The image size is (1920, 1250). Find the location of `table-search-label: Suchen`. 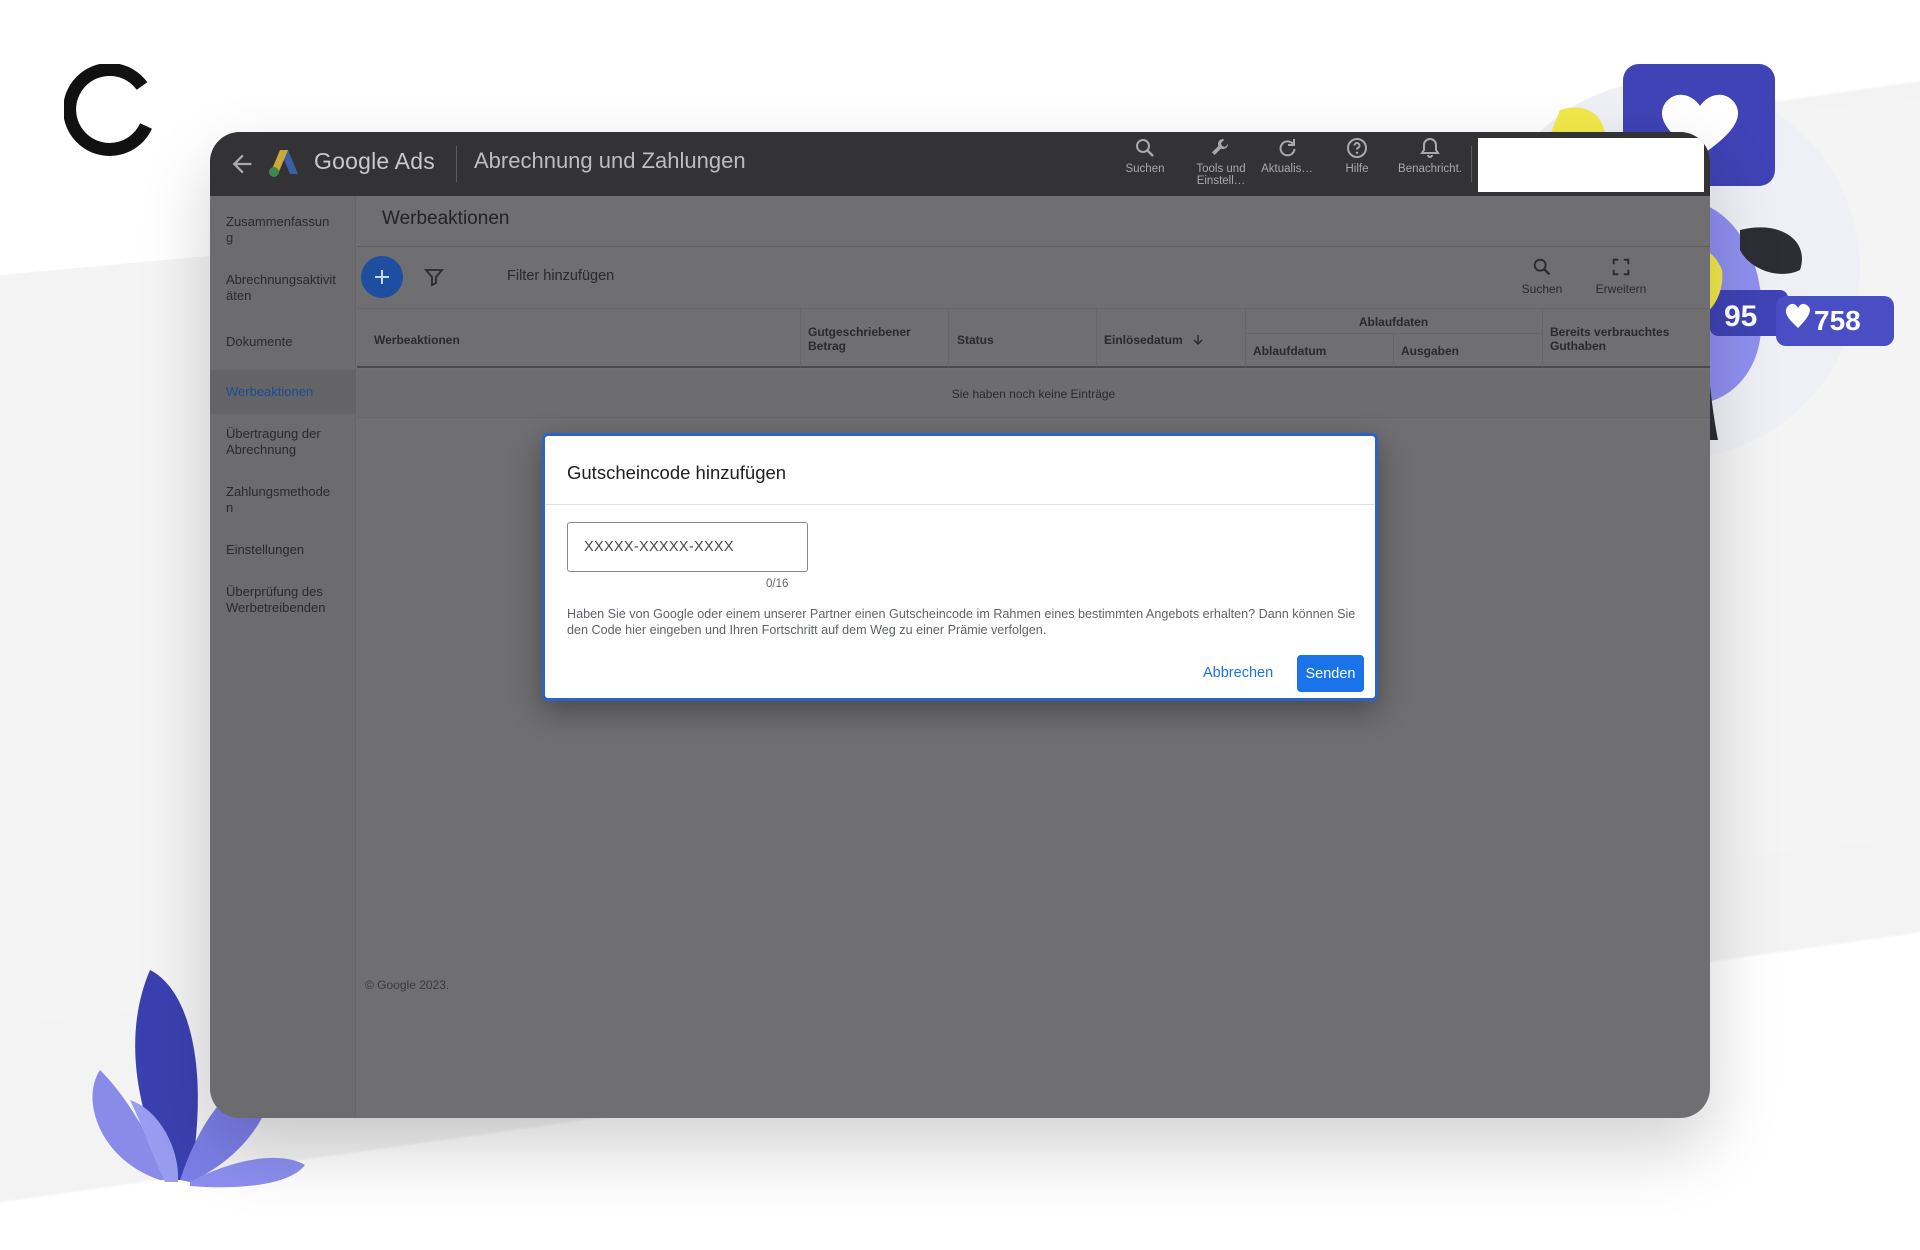

table-search-label: Suchen is located at coordinates (1542, 289).